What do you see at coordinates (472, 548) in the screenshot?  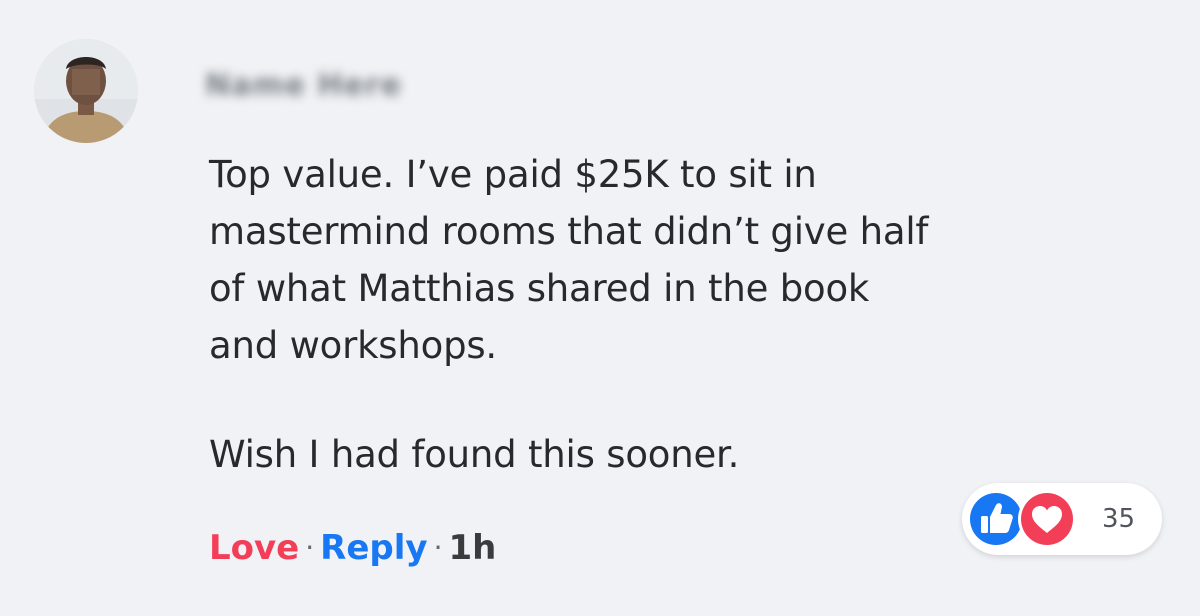 I see `timestamp: 1h` at bounding box center [472, 548].